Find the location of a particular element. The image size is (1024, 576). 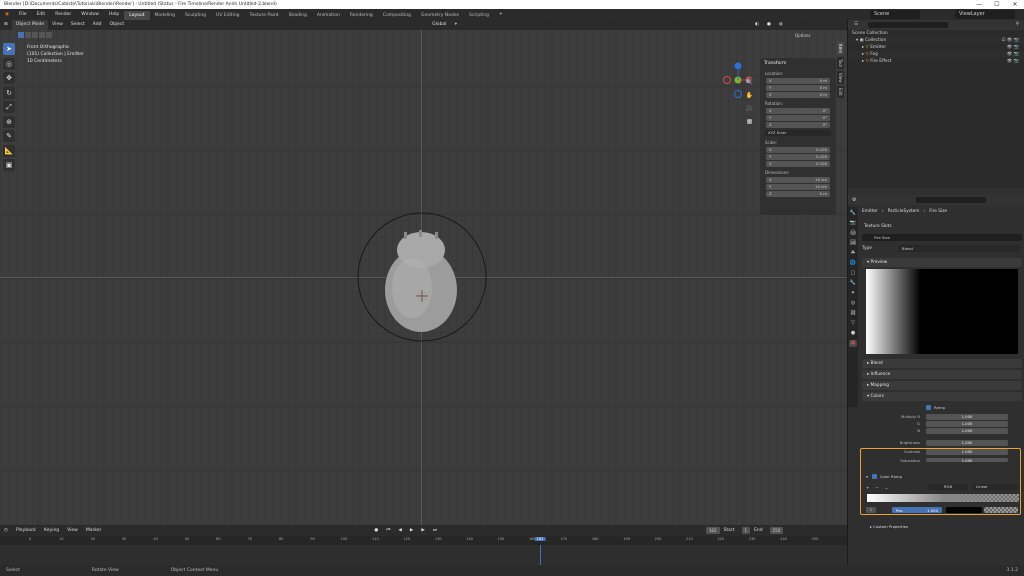

overlay-icon: ◐ is located at coordinates (757, 25).